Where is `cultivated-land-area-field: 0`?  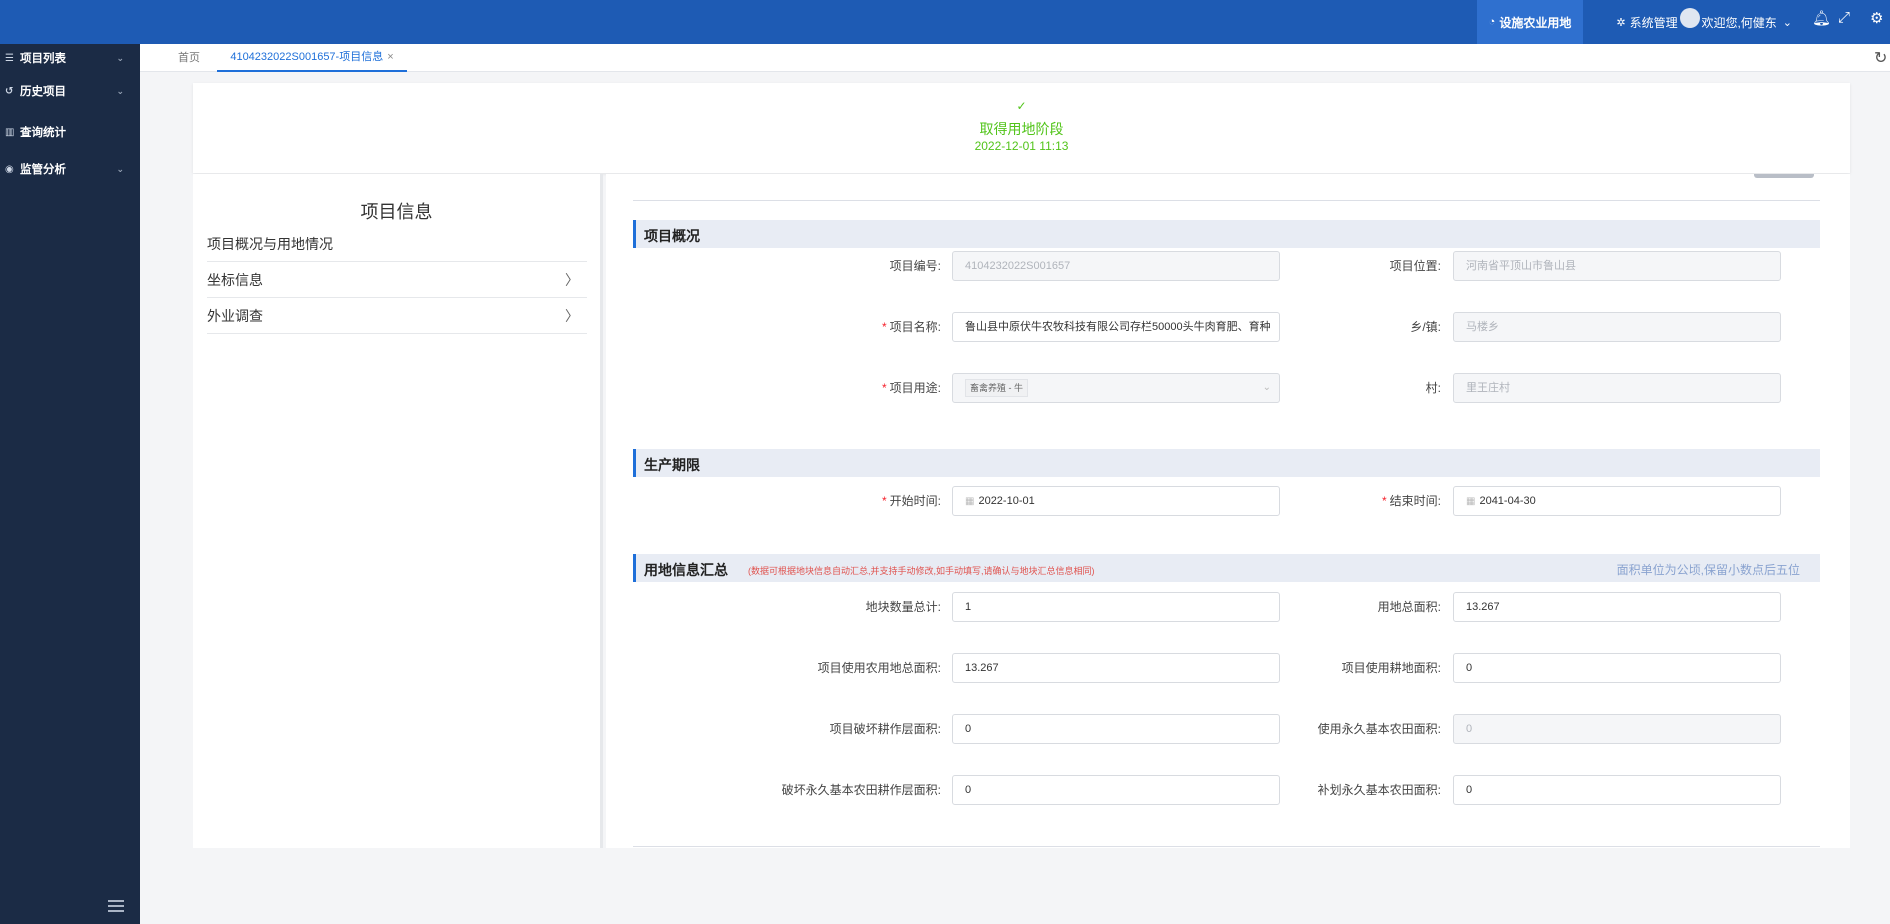 cultivated-land-area-field: 0 is located at coordinates (1617, 668).